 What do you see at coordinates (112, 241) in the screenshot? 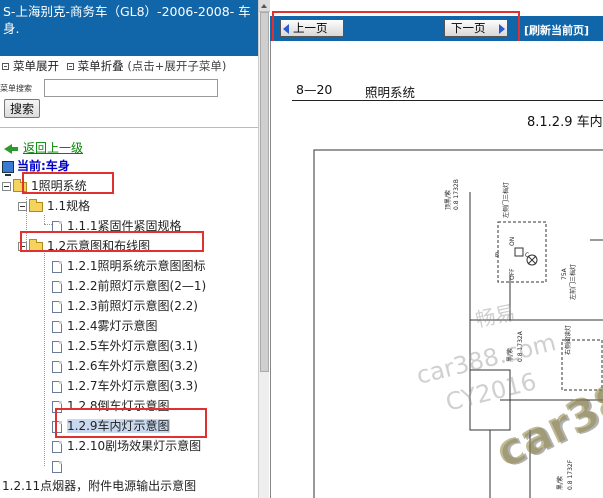
I see `highlight-box-diagram` at bounding box center [112, 241].